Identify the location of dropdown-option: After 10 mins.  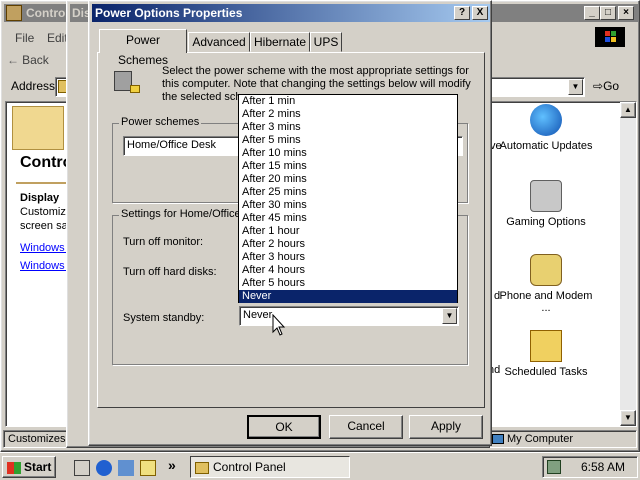
(348, 153).